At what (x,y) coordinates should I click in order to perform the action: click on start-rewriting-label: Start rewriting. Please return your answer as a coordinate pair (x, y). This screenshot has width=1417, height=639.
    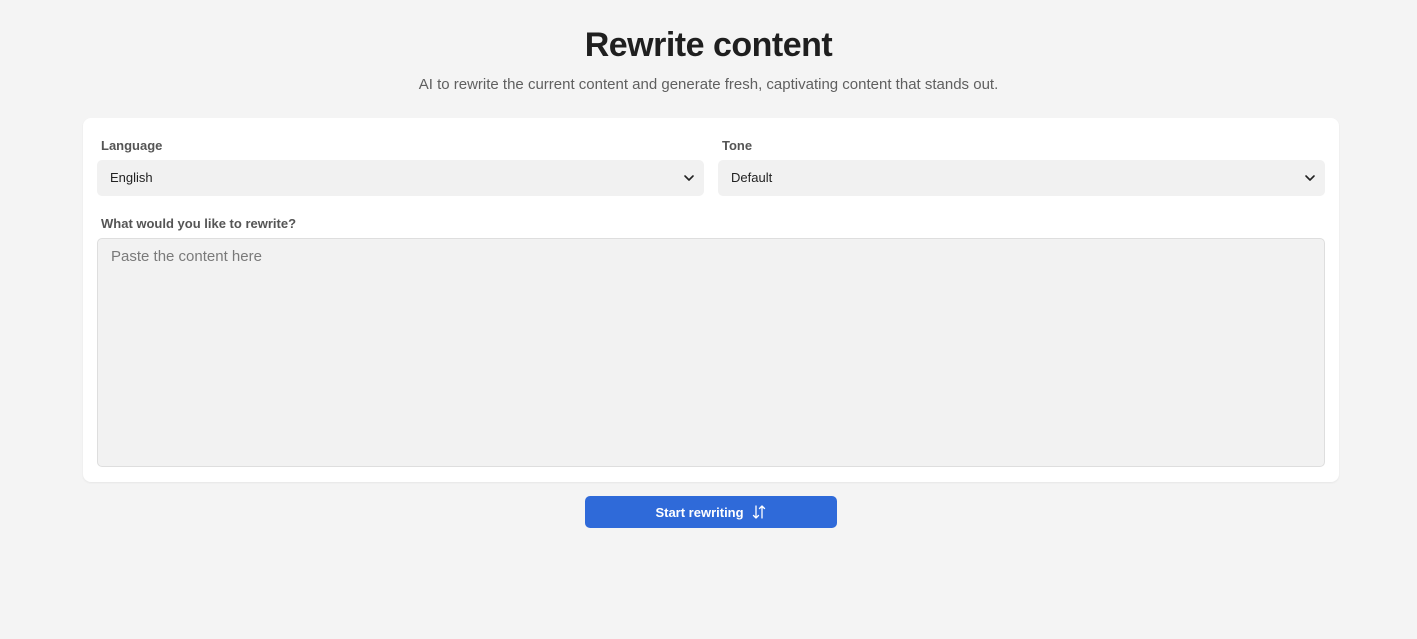
    Looking at the image, I should click on (699, 512).